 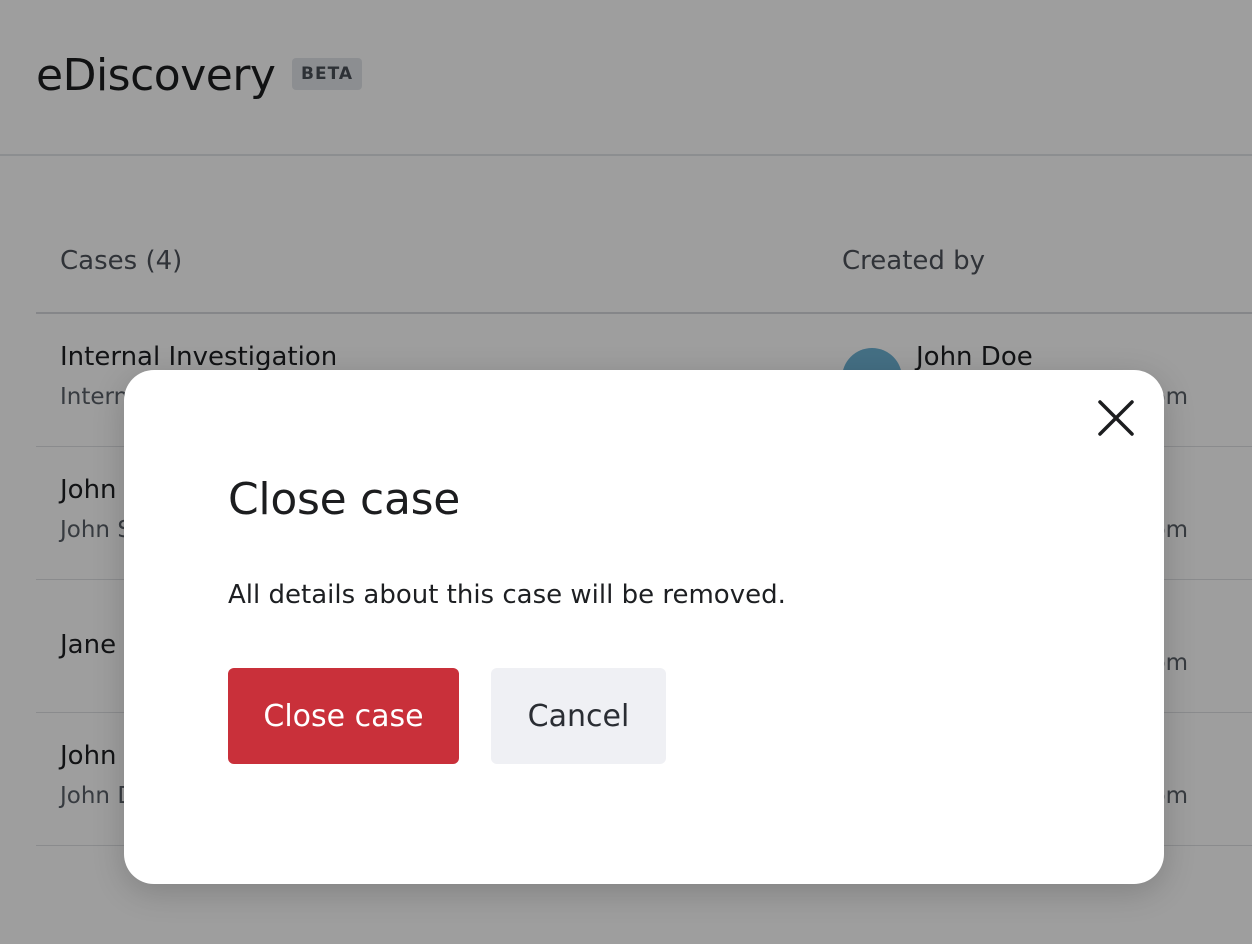 I want to click on cancel-button: Cancel, so click(x=578, y=716).